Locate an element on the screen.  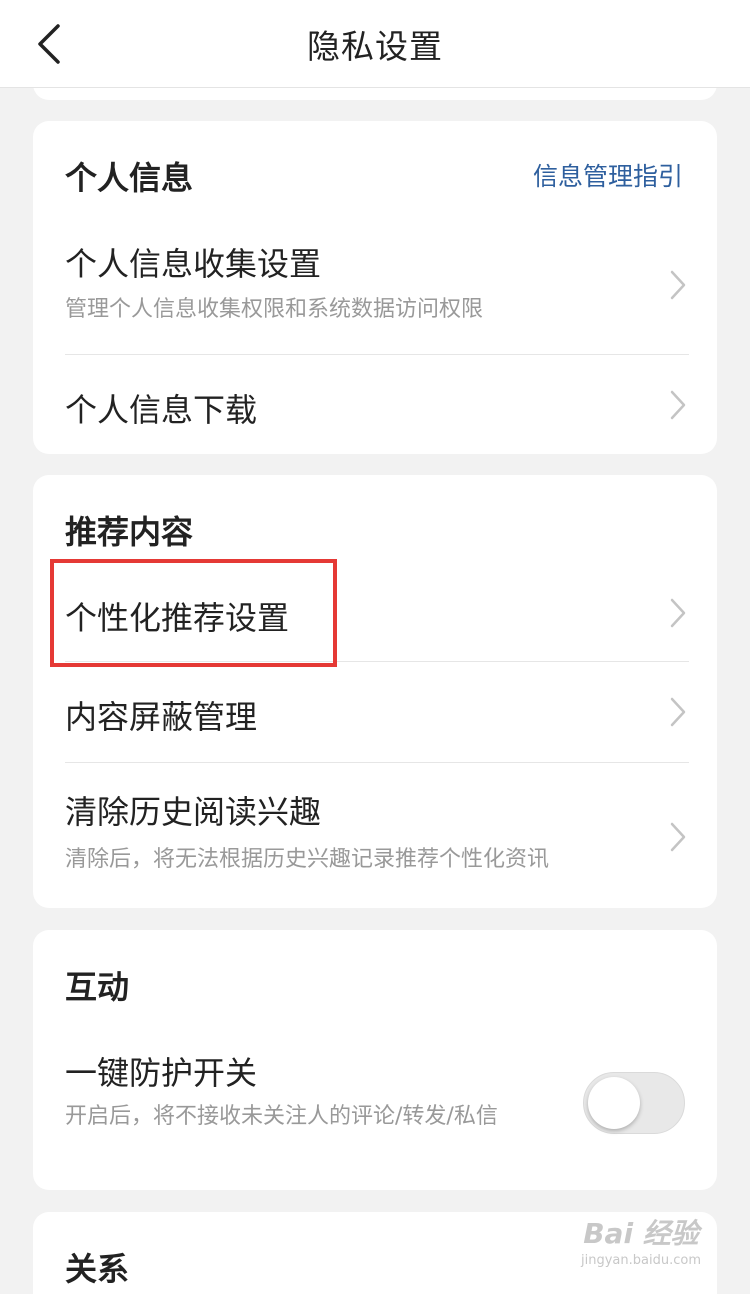
back-arrow-icon is located at coordinates (50, 44).